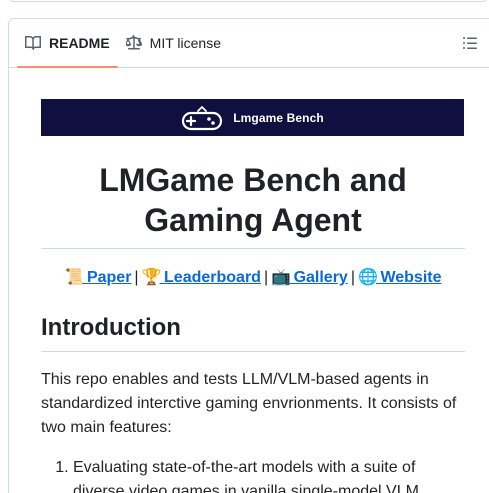 This screenshot has height=493, width=489. What do you see at coordinates (202, 118) in the screenshot?
I see `gamepad-icon` at bounding box center [202, 118].